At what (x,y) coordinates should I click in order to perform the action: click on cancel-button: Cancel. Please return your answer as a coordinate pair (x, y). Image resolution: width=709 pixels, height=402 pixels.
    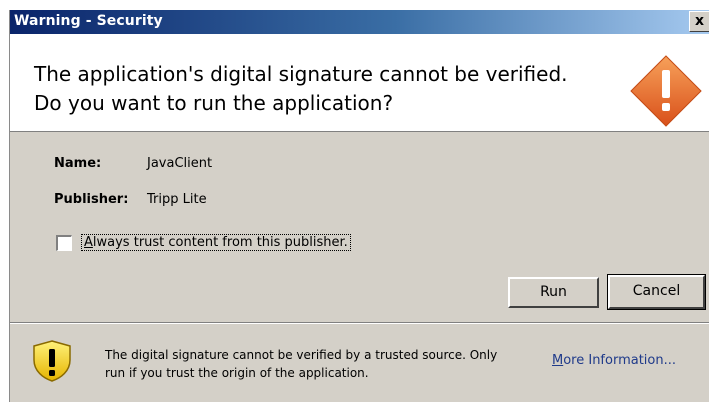
    Looking at the image, I should click on (656, 292).